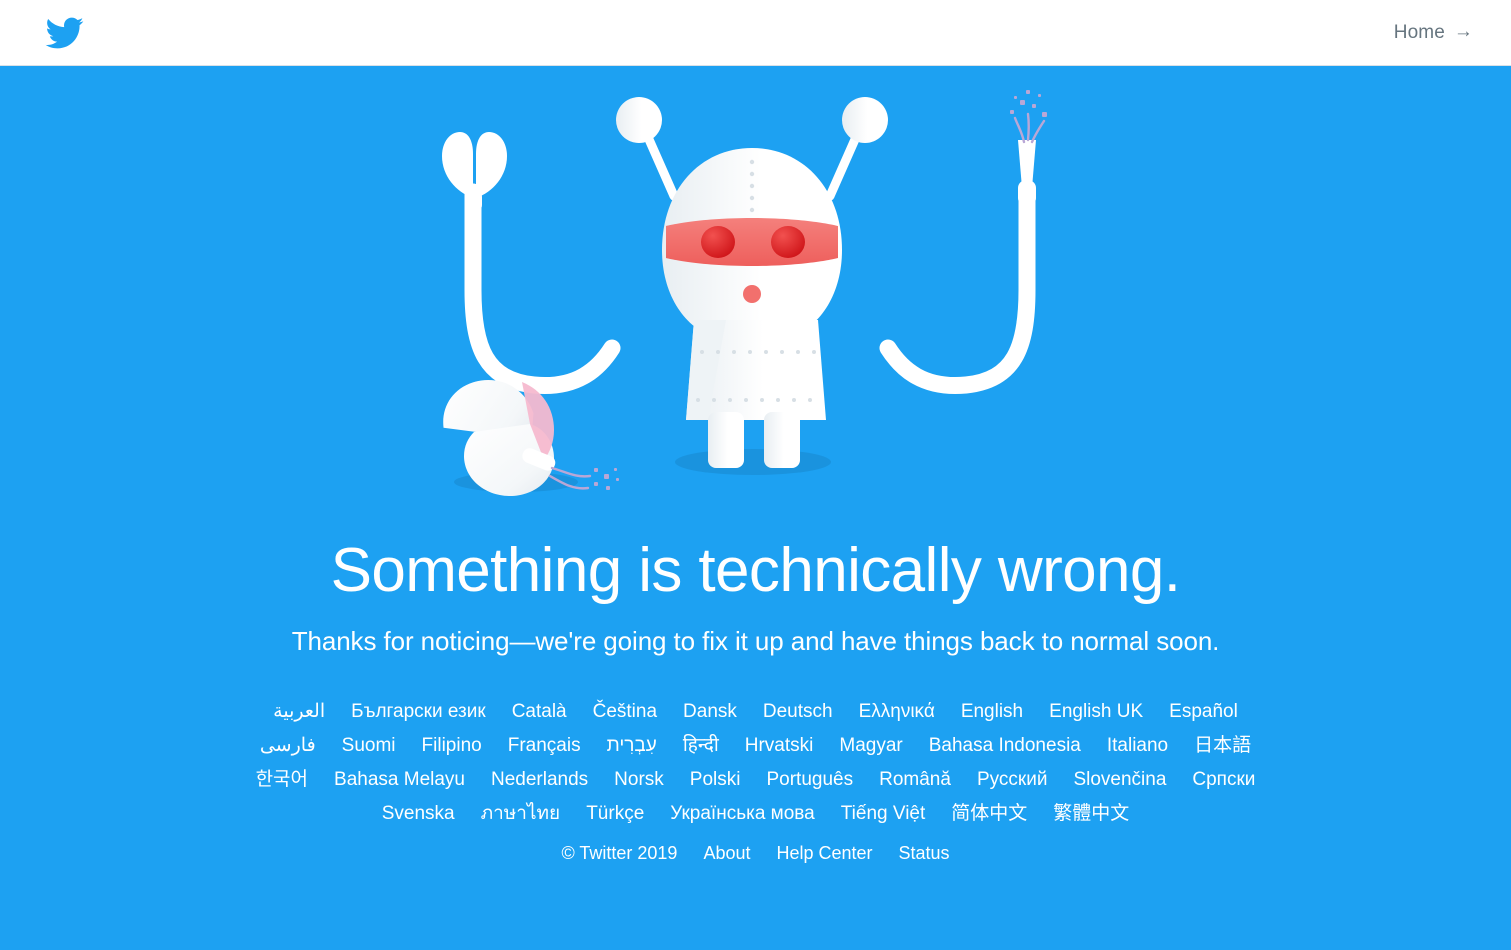 This screenshot has height=950, width=1511. I want to click on language-link: Русский, so click(1012, 780).